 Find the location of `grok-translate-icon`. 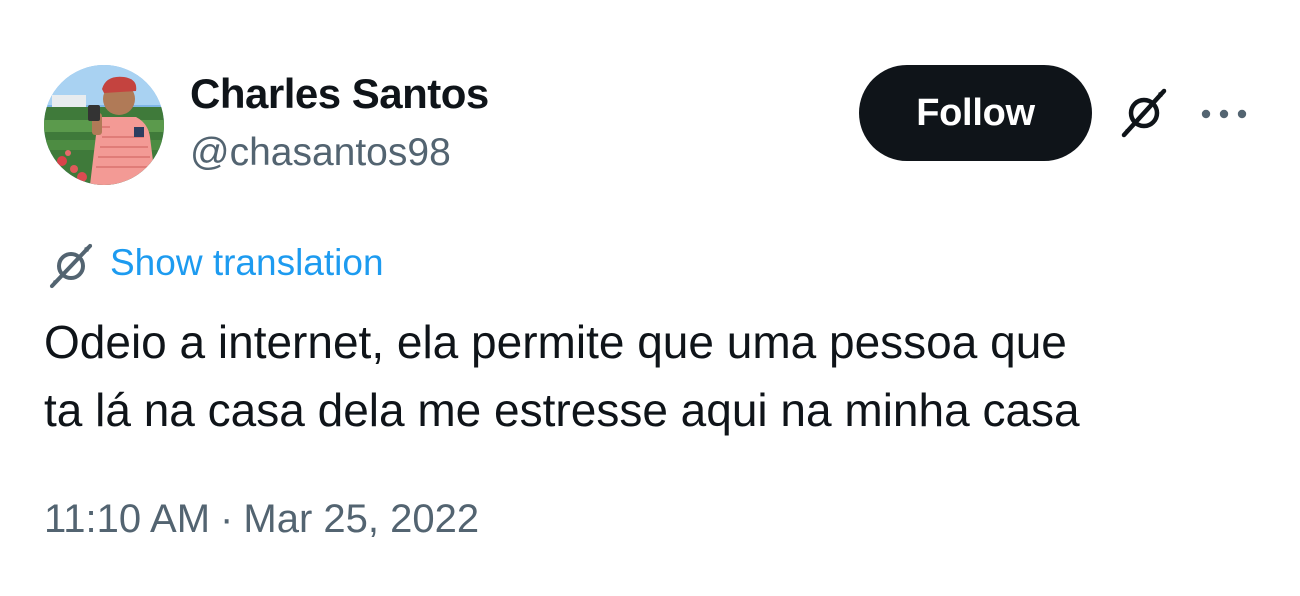

grok-translate-icon is located at coordinates (71, 266).